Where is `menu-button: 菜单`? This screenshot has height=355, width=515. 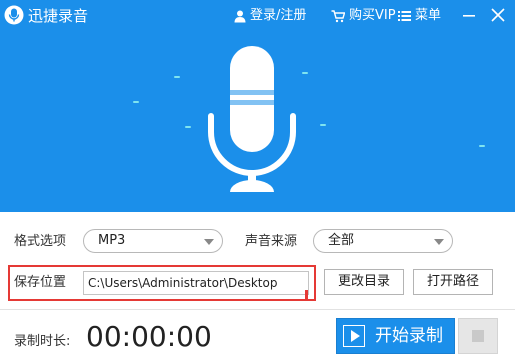 menu-button: 菜单 is located at coordinates (419, 16).